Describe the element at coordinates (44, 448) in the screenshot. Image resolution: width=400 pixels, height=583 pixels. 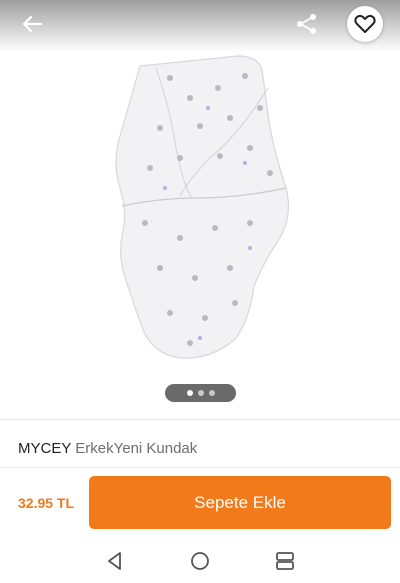
I see `product-brand: MYCEY` at that location.